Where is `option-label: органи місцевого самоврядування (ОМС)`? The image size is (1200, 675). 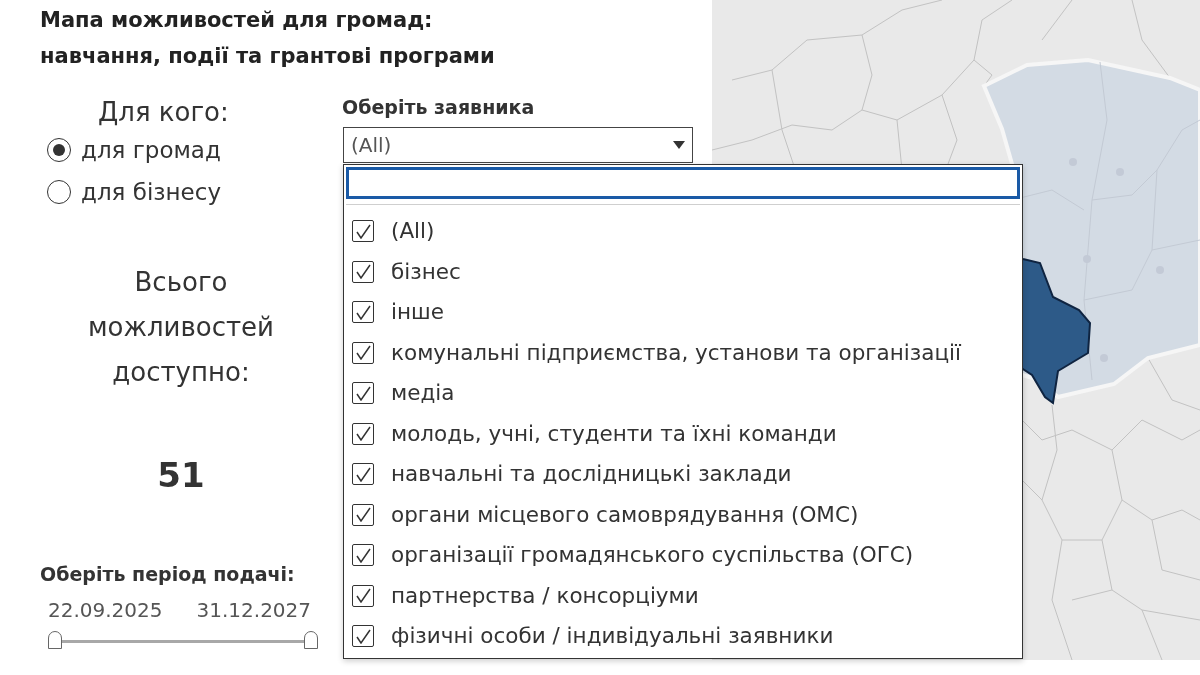 option-label: органи місцевого самоврядування (ОМС) is located at coordinates (625, 514).